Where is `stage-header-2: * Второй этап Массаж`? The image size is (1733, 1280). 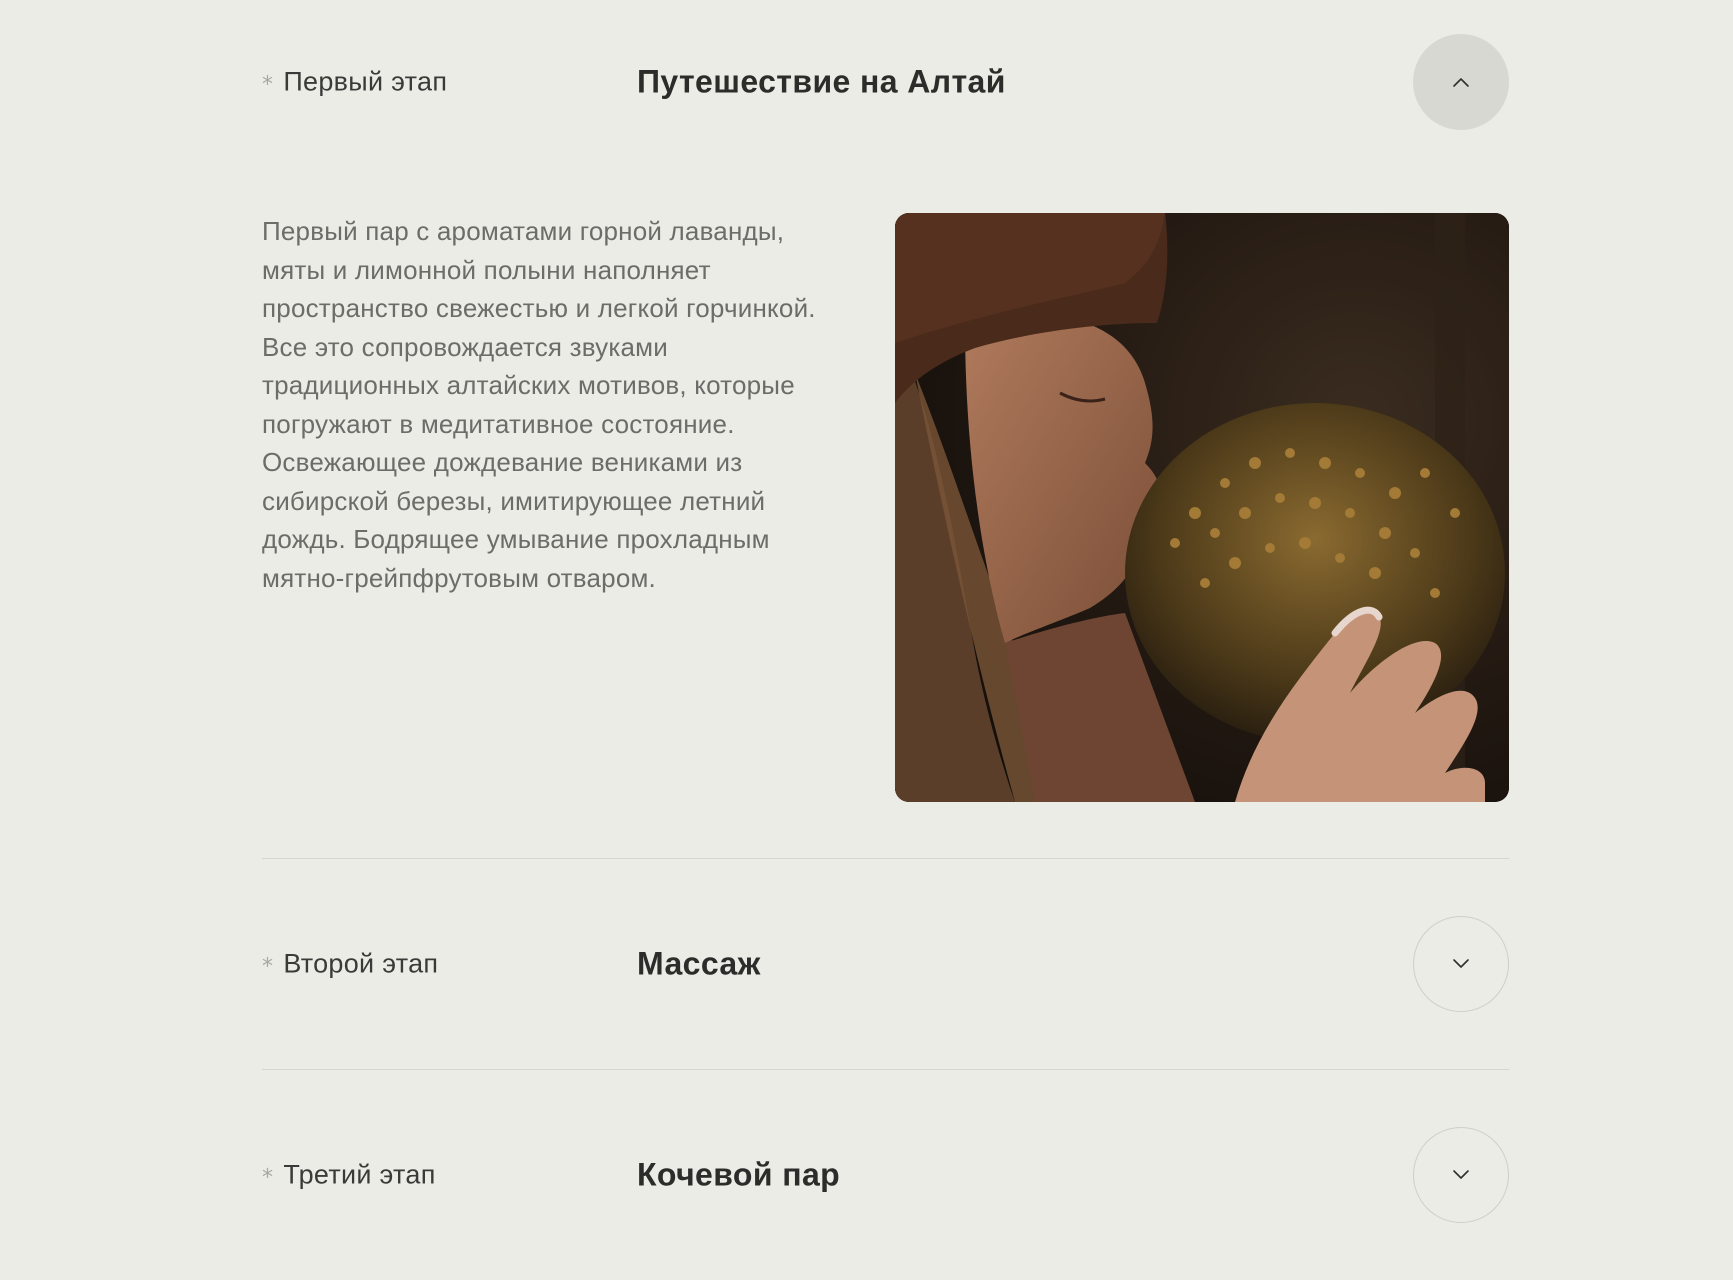 stage-header-2: * Второй этап Массаж is located at coordinates (885, 964).